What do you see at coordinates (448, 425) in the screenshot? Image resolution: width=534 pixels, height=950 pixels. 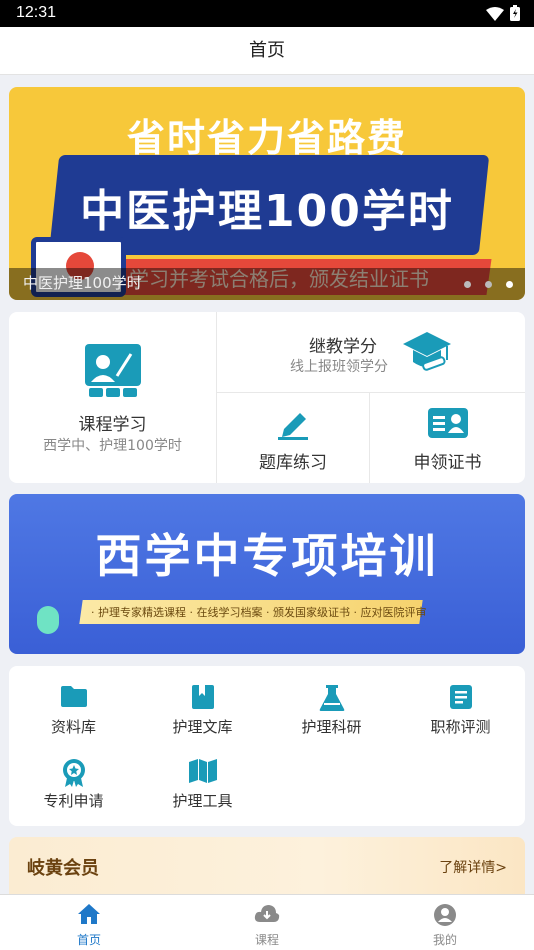 I see `id-card-icon` at bounding box center [448, 425].